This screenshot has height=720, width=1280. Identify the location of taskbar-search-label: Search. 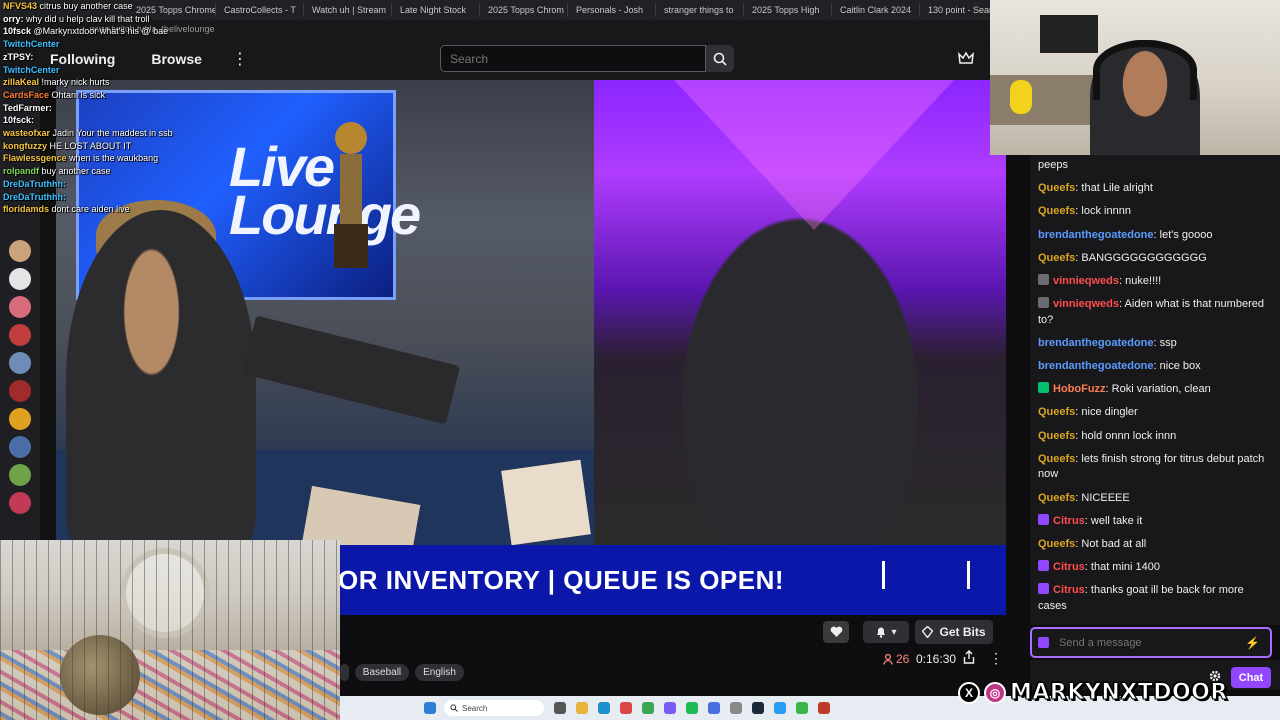
(475, 708).